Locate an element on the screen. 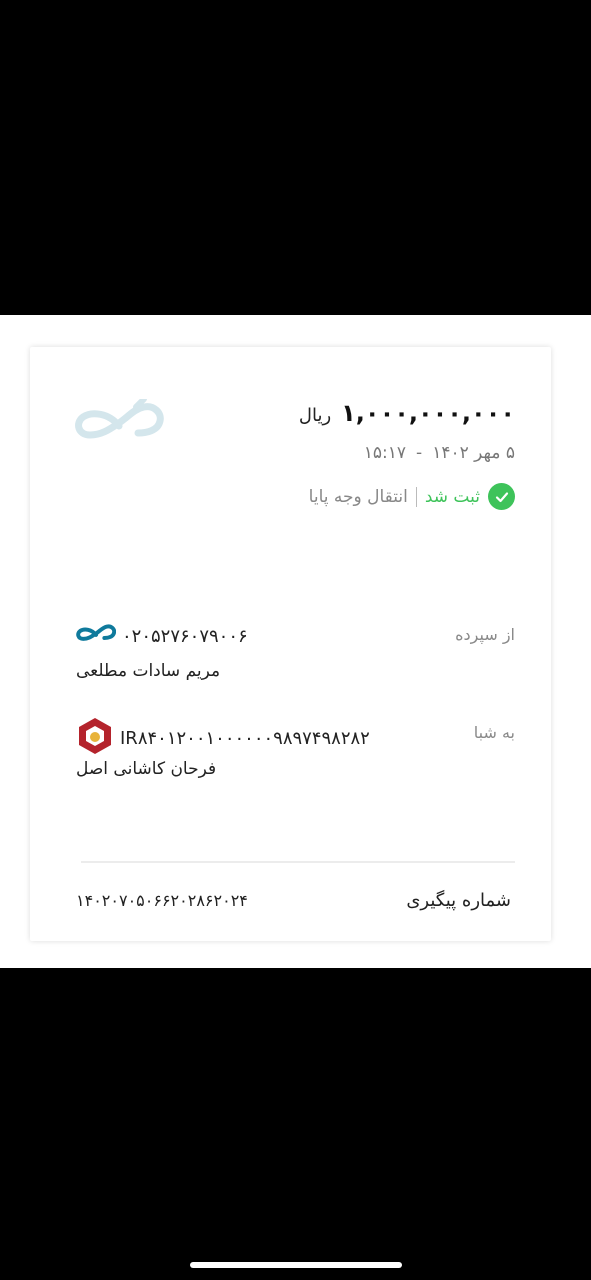 The height and width of the screenshot is (1280, 591). currency-label: ریال is located at coordinates (315, 415).